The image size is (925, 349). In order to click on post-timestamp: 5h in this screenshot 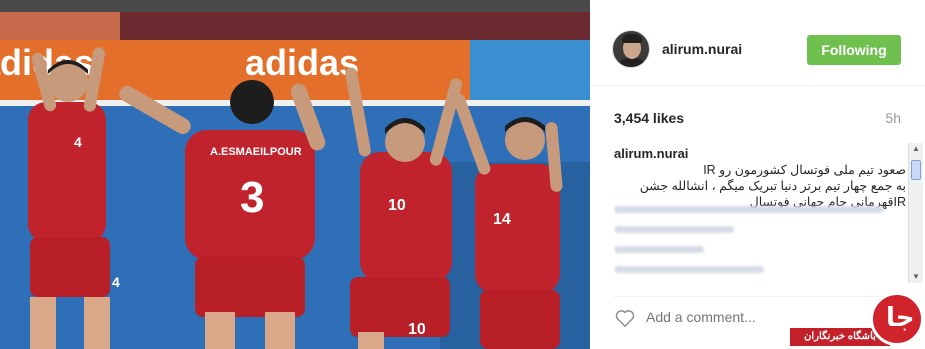, I will do `click(893, 118)`.